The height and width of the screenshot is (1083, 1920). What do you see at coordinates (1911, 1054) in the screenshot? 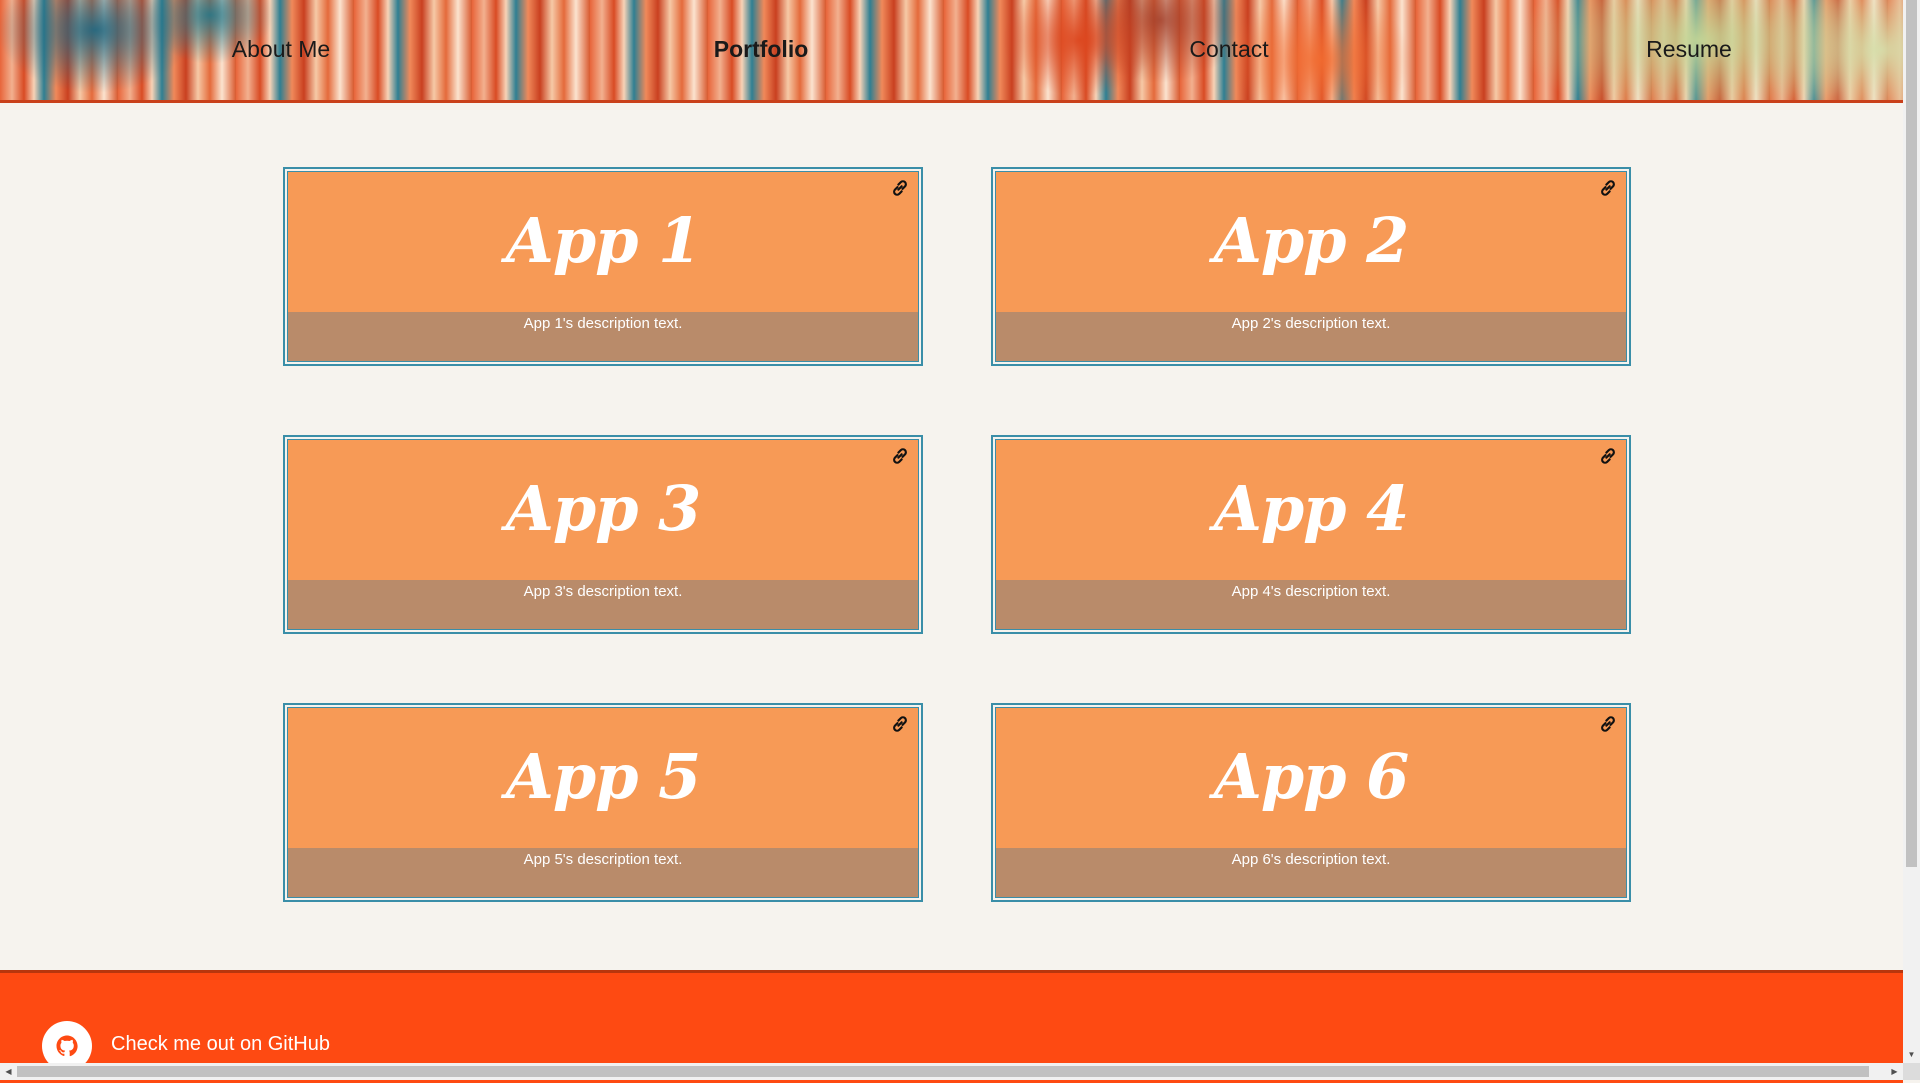
I see `scroll-down-arrow: ▼` at bounding box center [1911, 1054].